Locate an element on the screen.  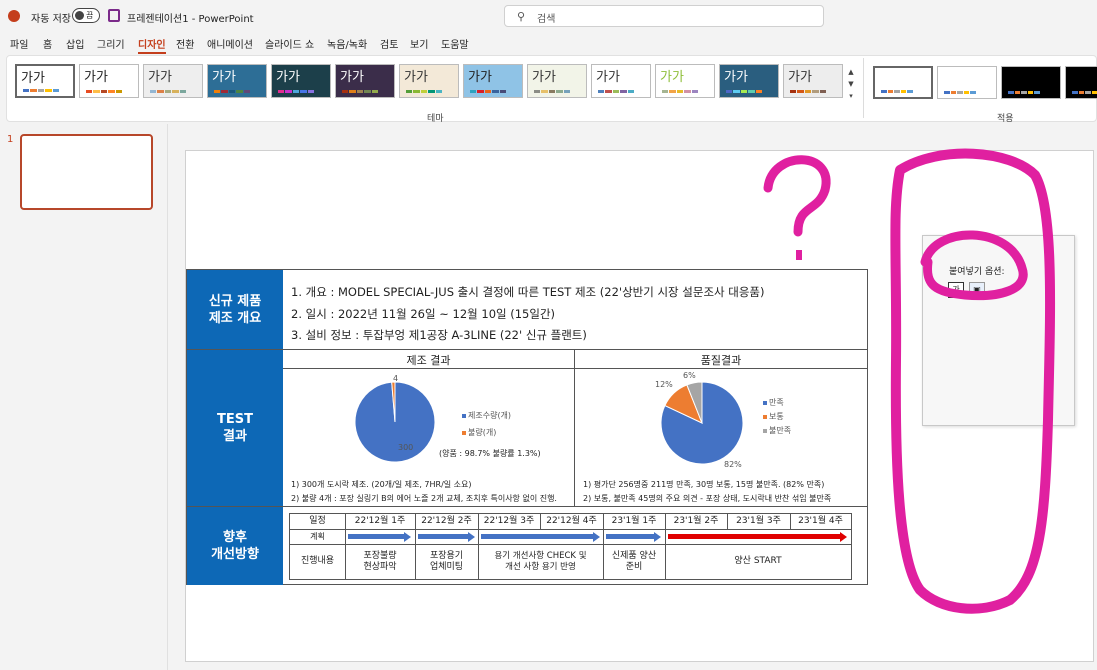
pie1-legend-produced: 제조수량(개) is located at coordinates (486, 415).